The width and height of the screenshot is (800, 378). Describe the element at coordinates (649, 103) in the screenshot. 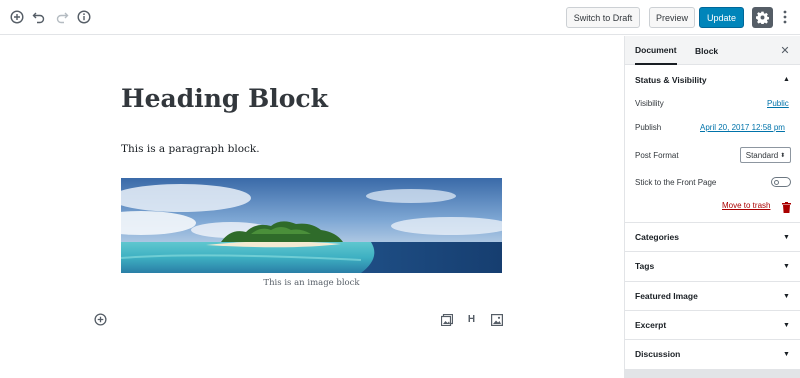

I see `visibility-label: Visibility` at that location.